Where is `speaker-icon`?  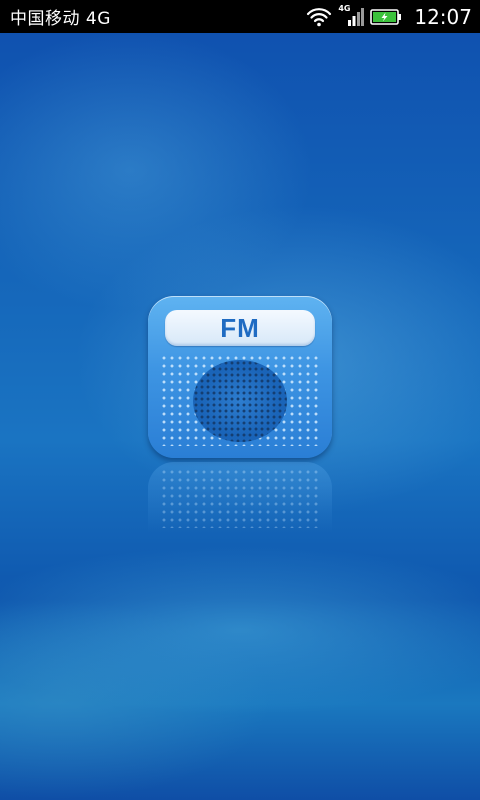
speaker-icon is located at coordinates (240, 401).